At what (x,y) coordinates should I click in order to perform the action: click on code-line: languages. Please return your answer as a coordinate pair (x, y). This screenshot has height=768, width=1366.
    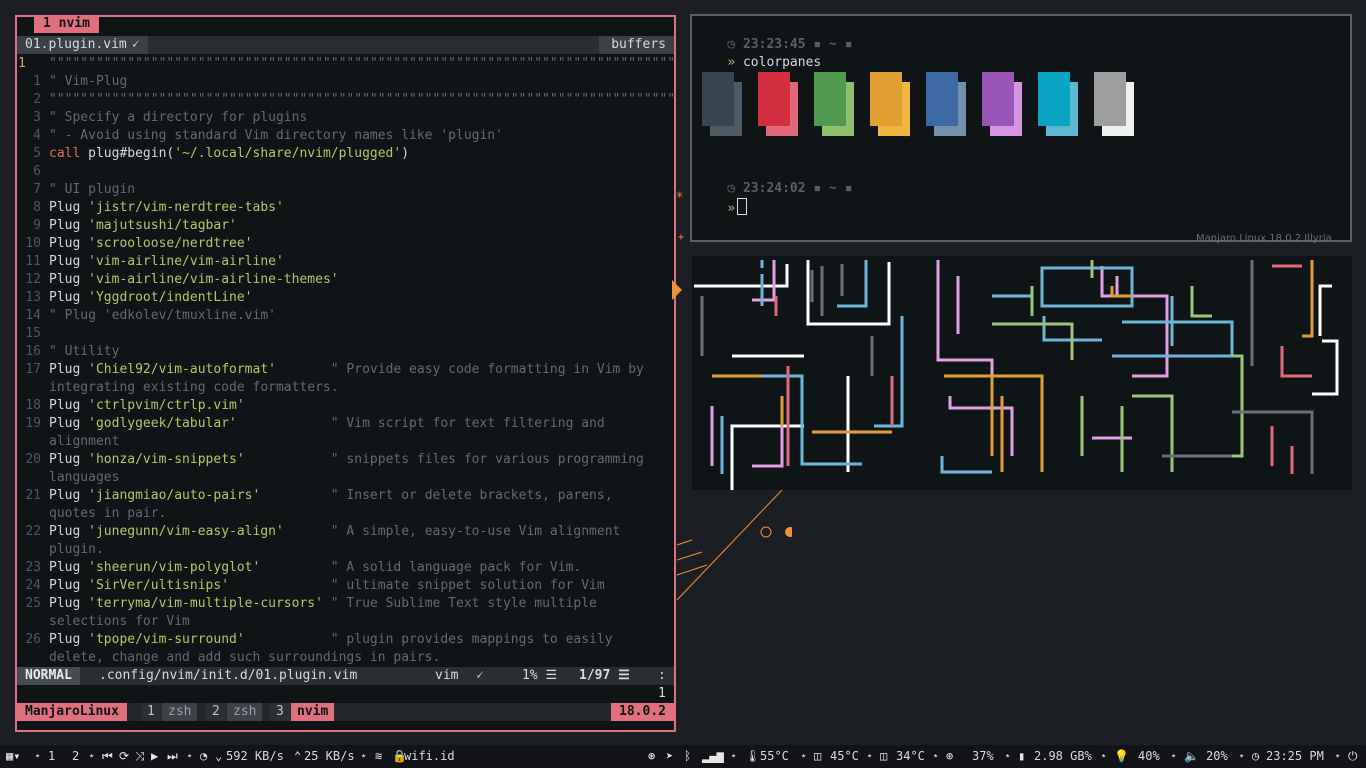
    Looking at the image, I should click on (345, 478).